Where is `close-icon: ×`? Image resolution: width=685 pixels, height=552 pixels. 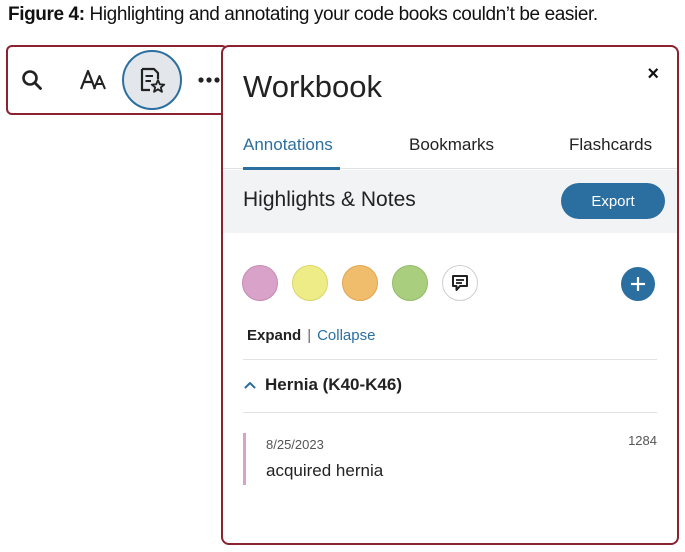
close-icon: × is located at coordinates (653, 74).